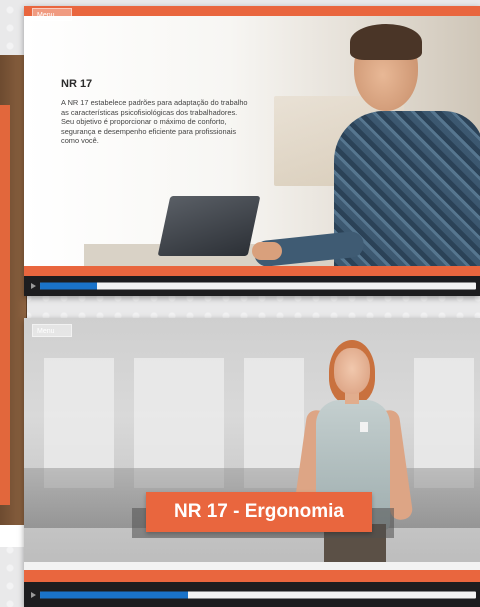 The height and width of the screenshot is (607, 480). I want to click on man-hand-image, so click(267, 251).